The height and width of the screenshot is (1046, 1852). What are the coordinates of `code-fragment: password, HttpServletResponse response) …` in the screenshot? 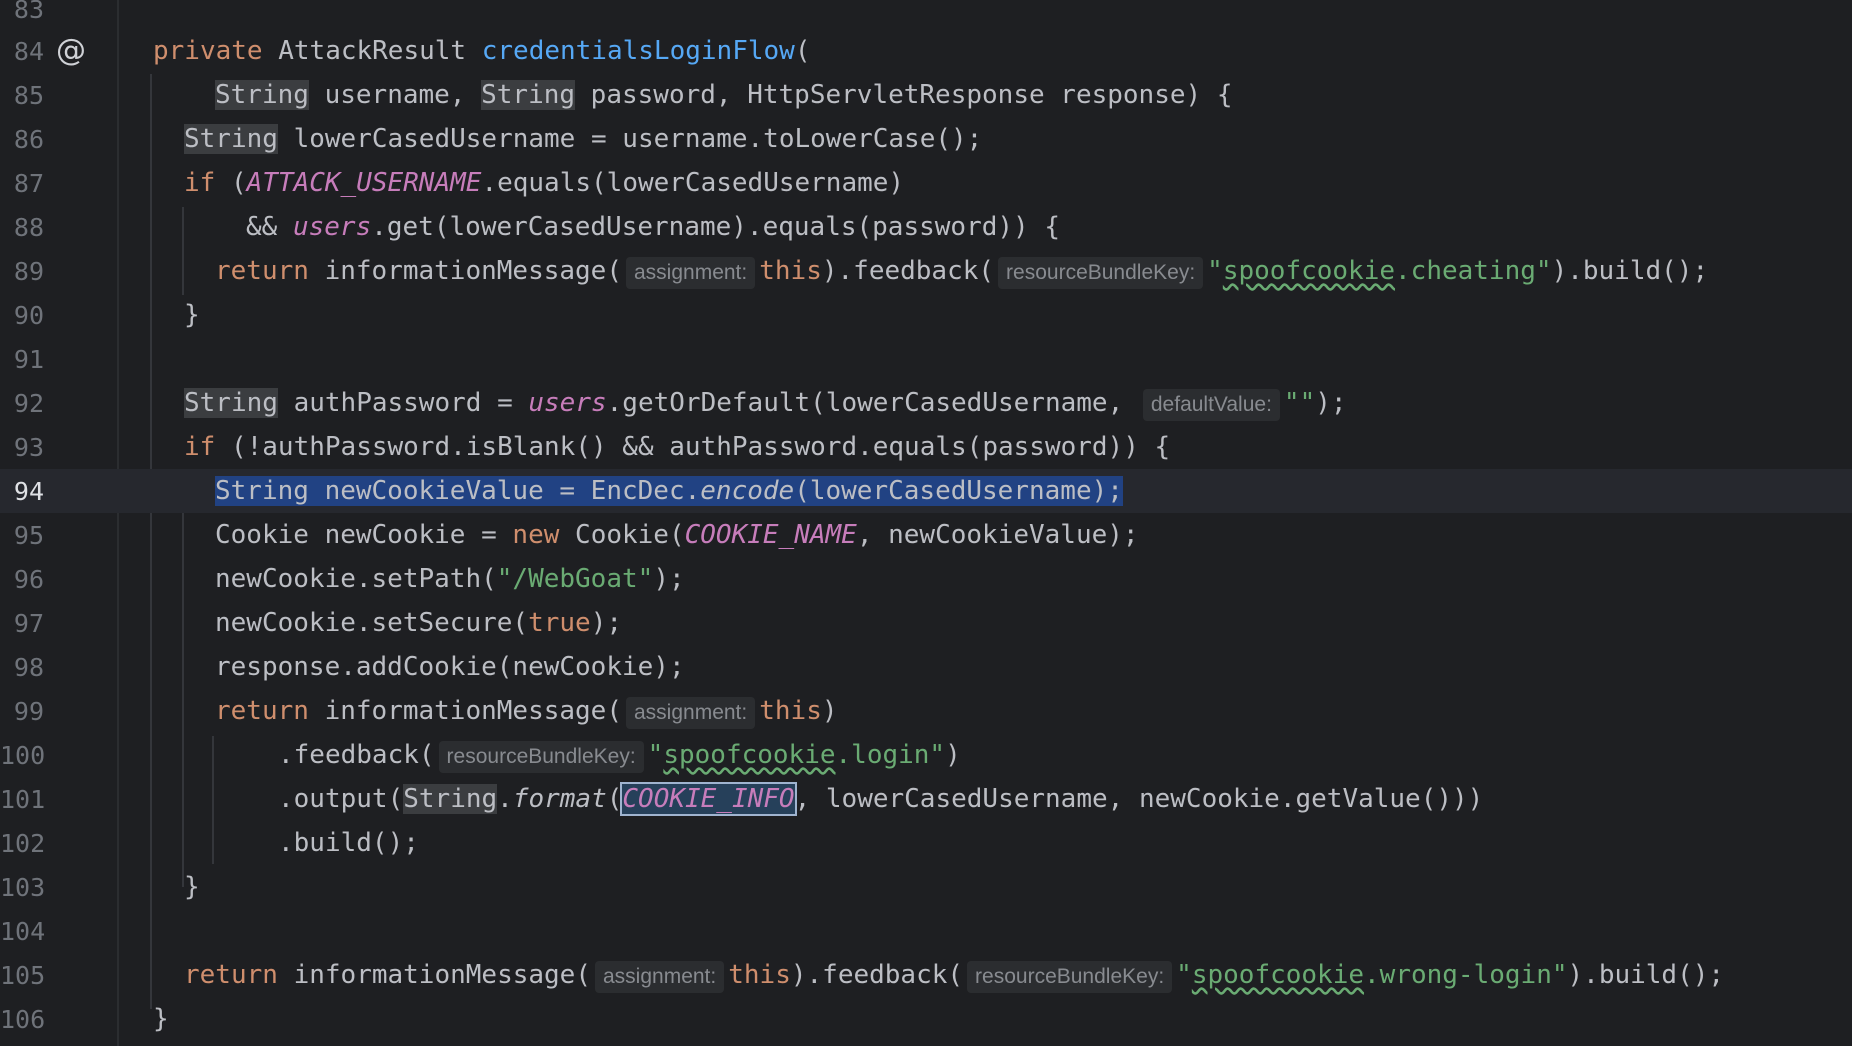 It's located at (904, 95).